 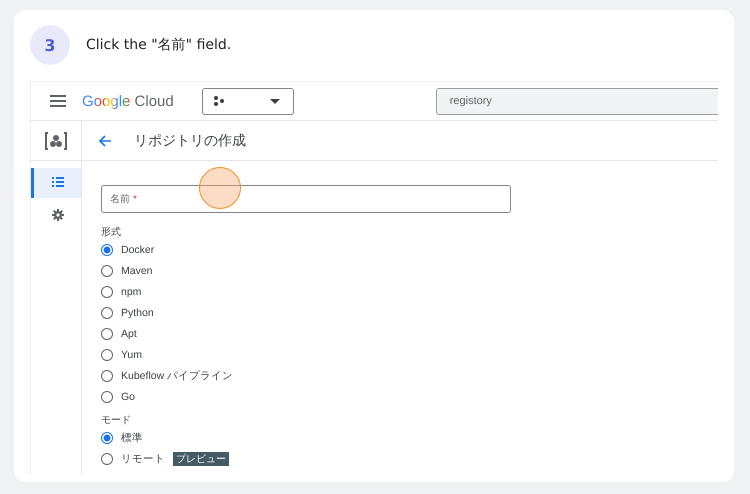 What do you see at coordinates (56, 140) in the screenshot?
I see `registry-icon` at bounding box center [56, 140].